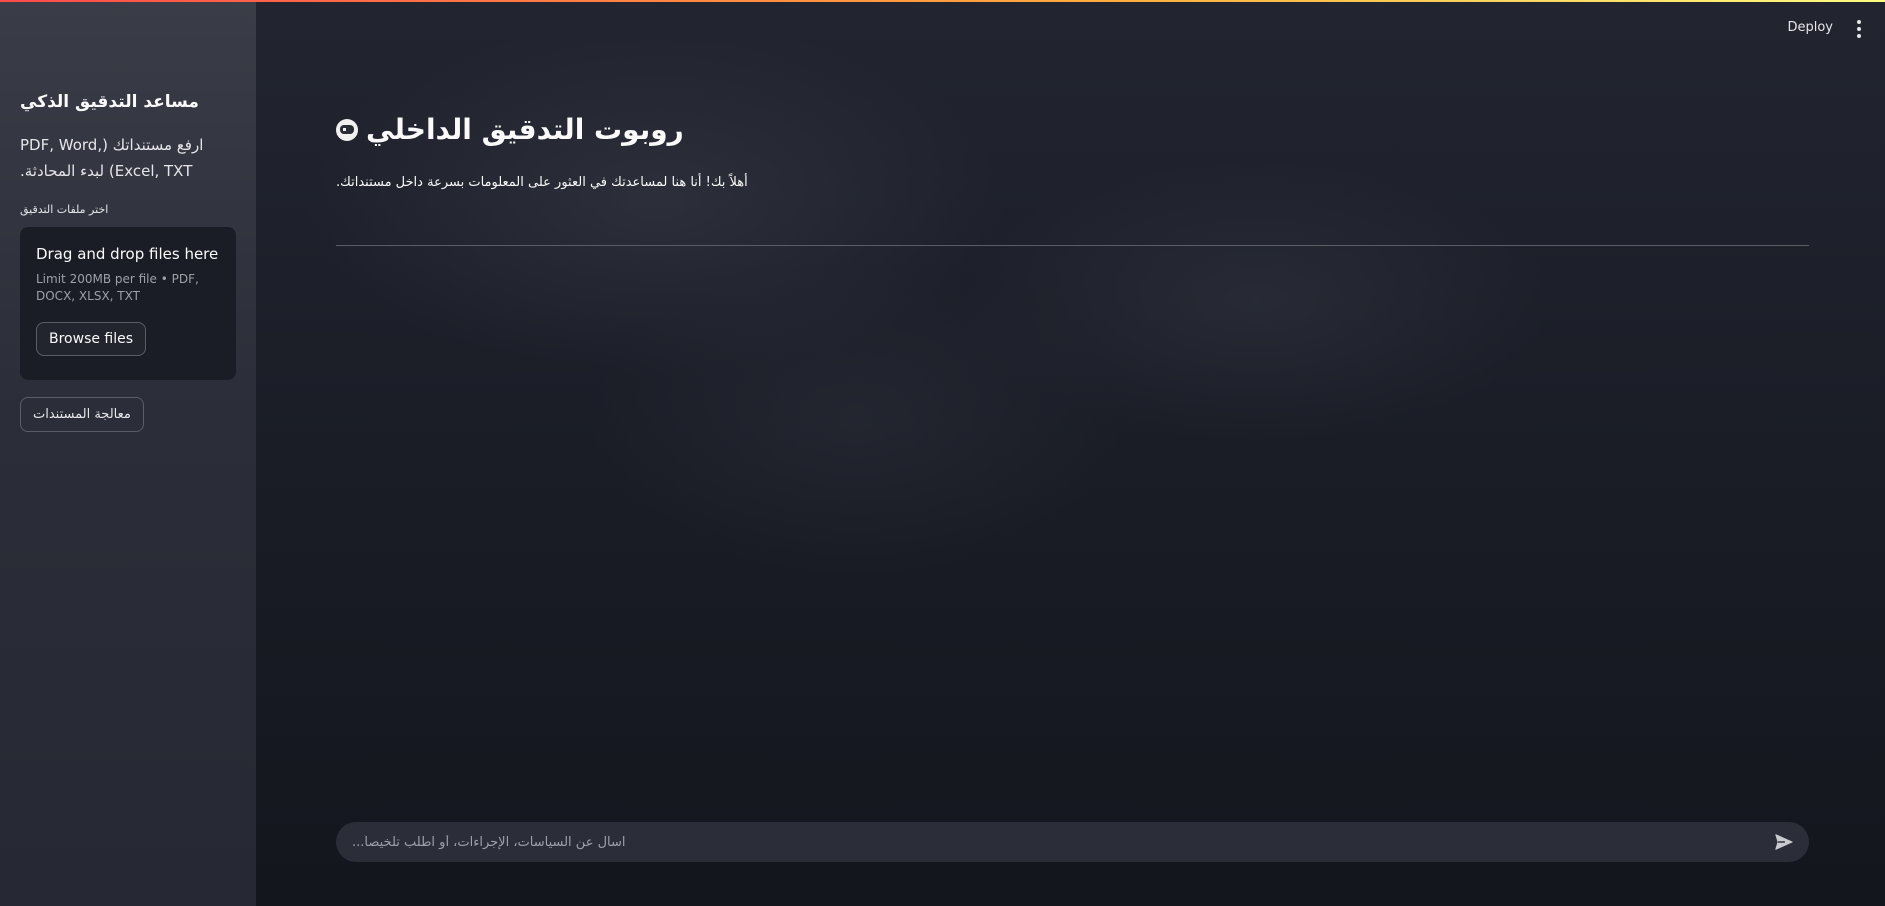 The height and width of the screenshot is (906, 1885). Describe the element at coordinates (91, 339) in the screenshot. I see `browse-files-button: Browse files` at that location.